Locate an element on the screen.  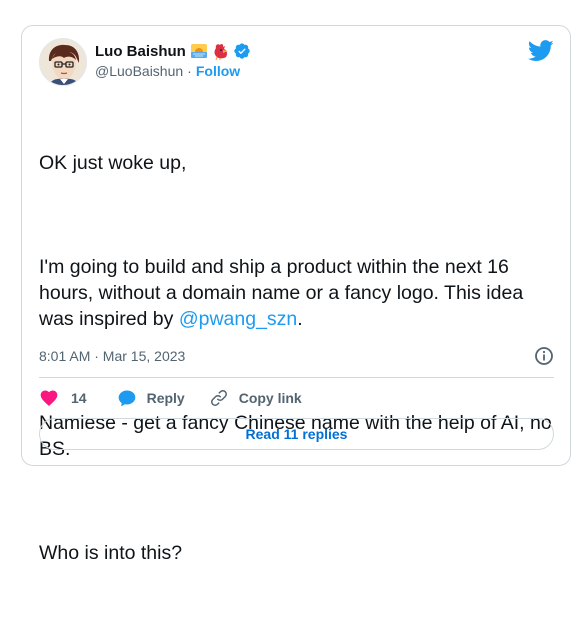
tweet-line-1: OK just woke up, is located at coordinates (113, 163).